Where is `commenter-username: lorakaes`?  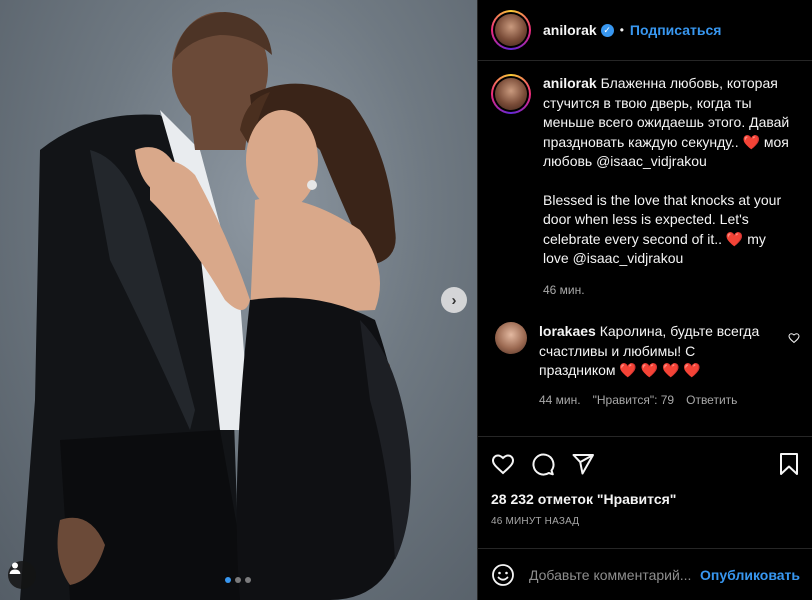
commenter-username: lorakaes is located at coordinates (567, 331).